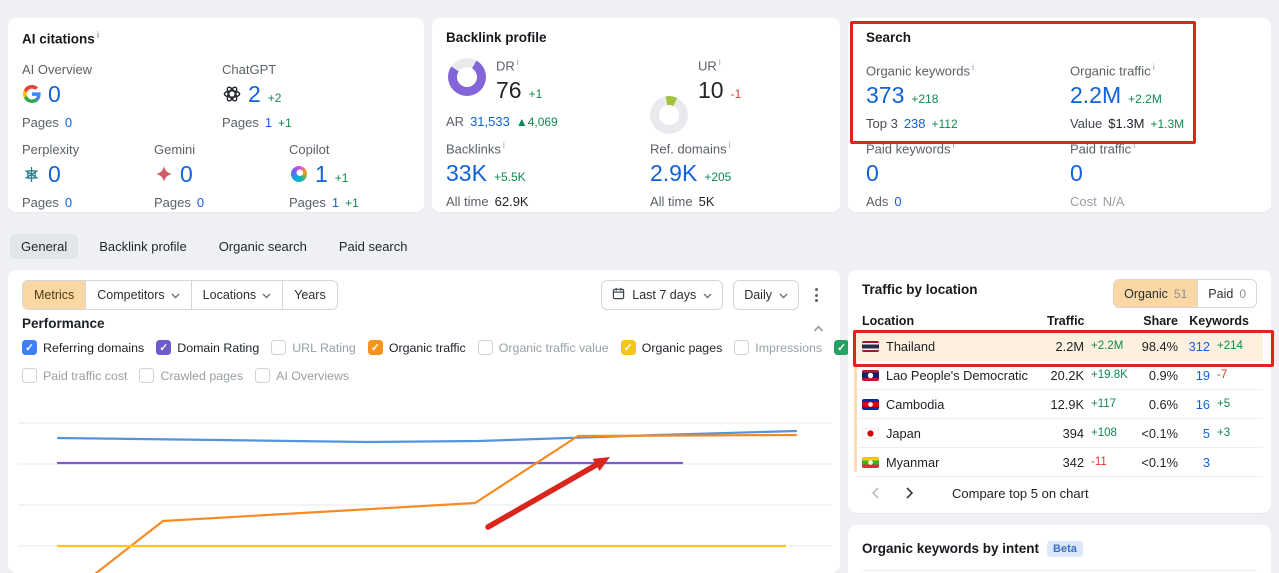 This screenshot has width=1279, height=573. I want to click on ref-domains-change: +205, so click(718, 177).